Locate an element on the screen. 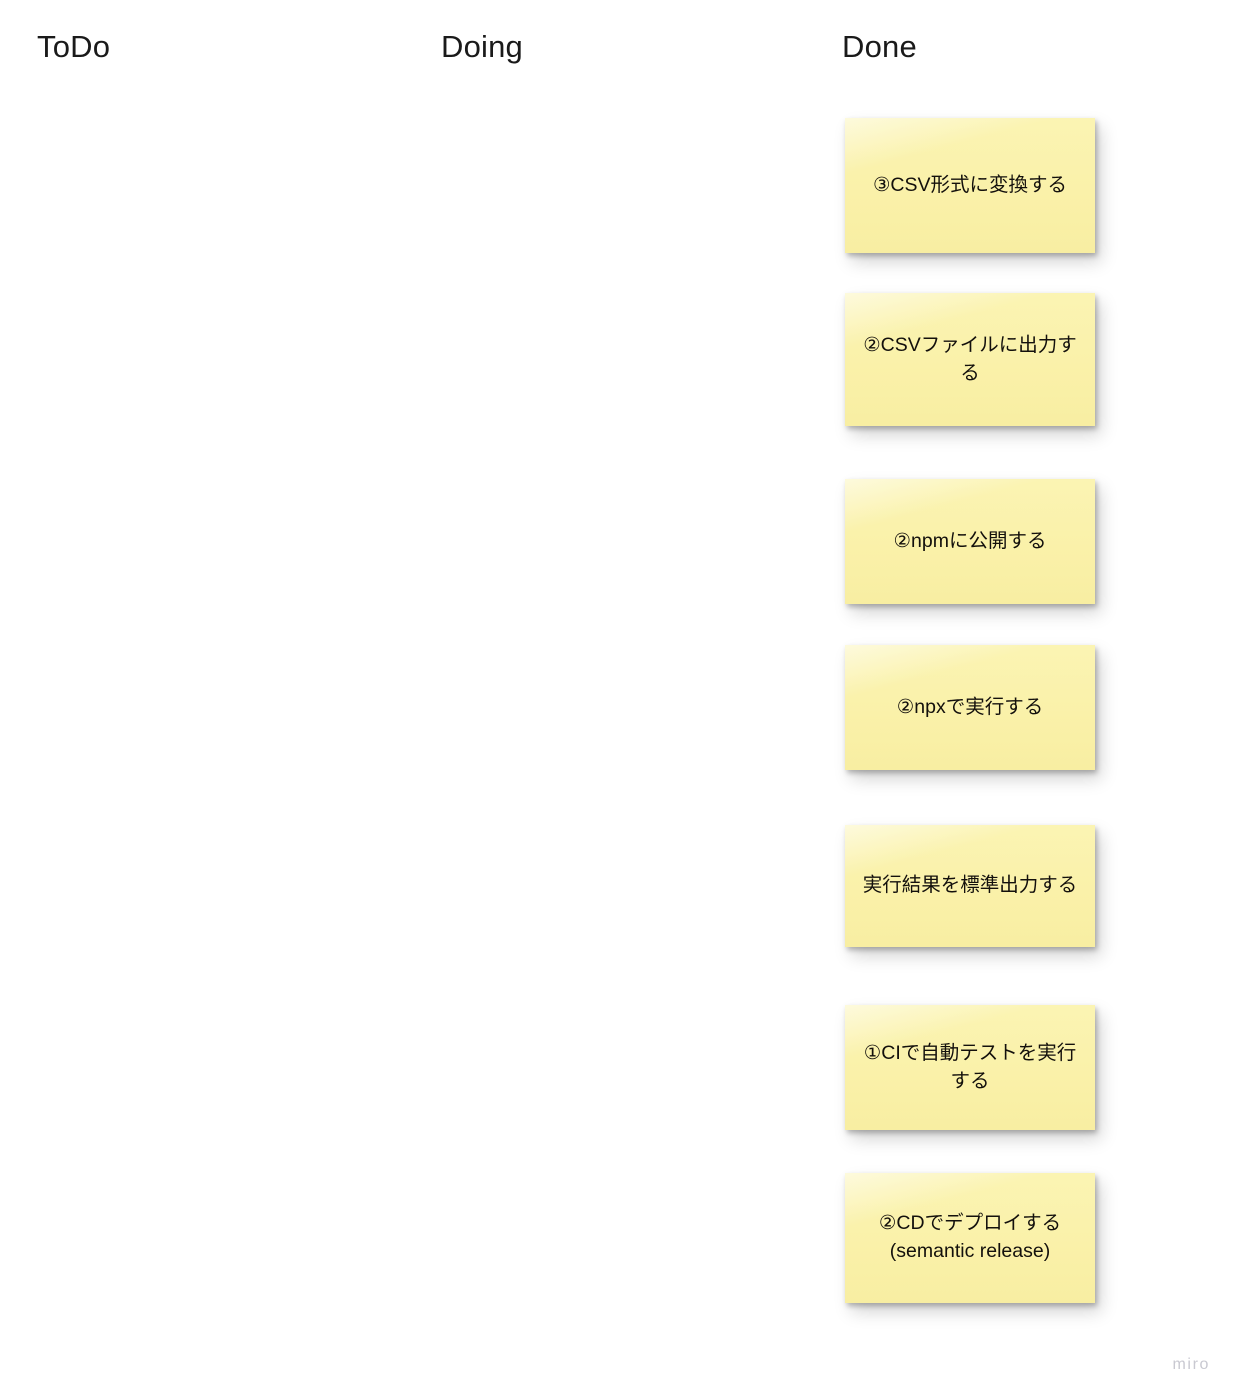  sticky-note-text: ②npmに公開する is located at coordinates (970, 540).